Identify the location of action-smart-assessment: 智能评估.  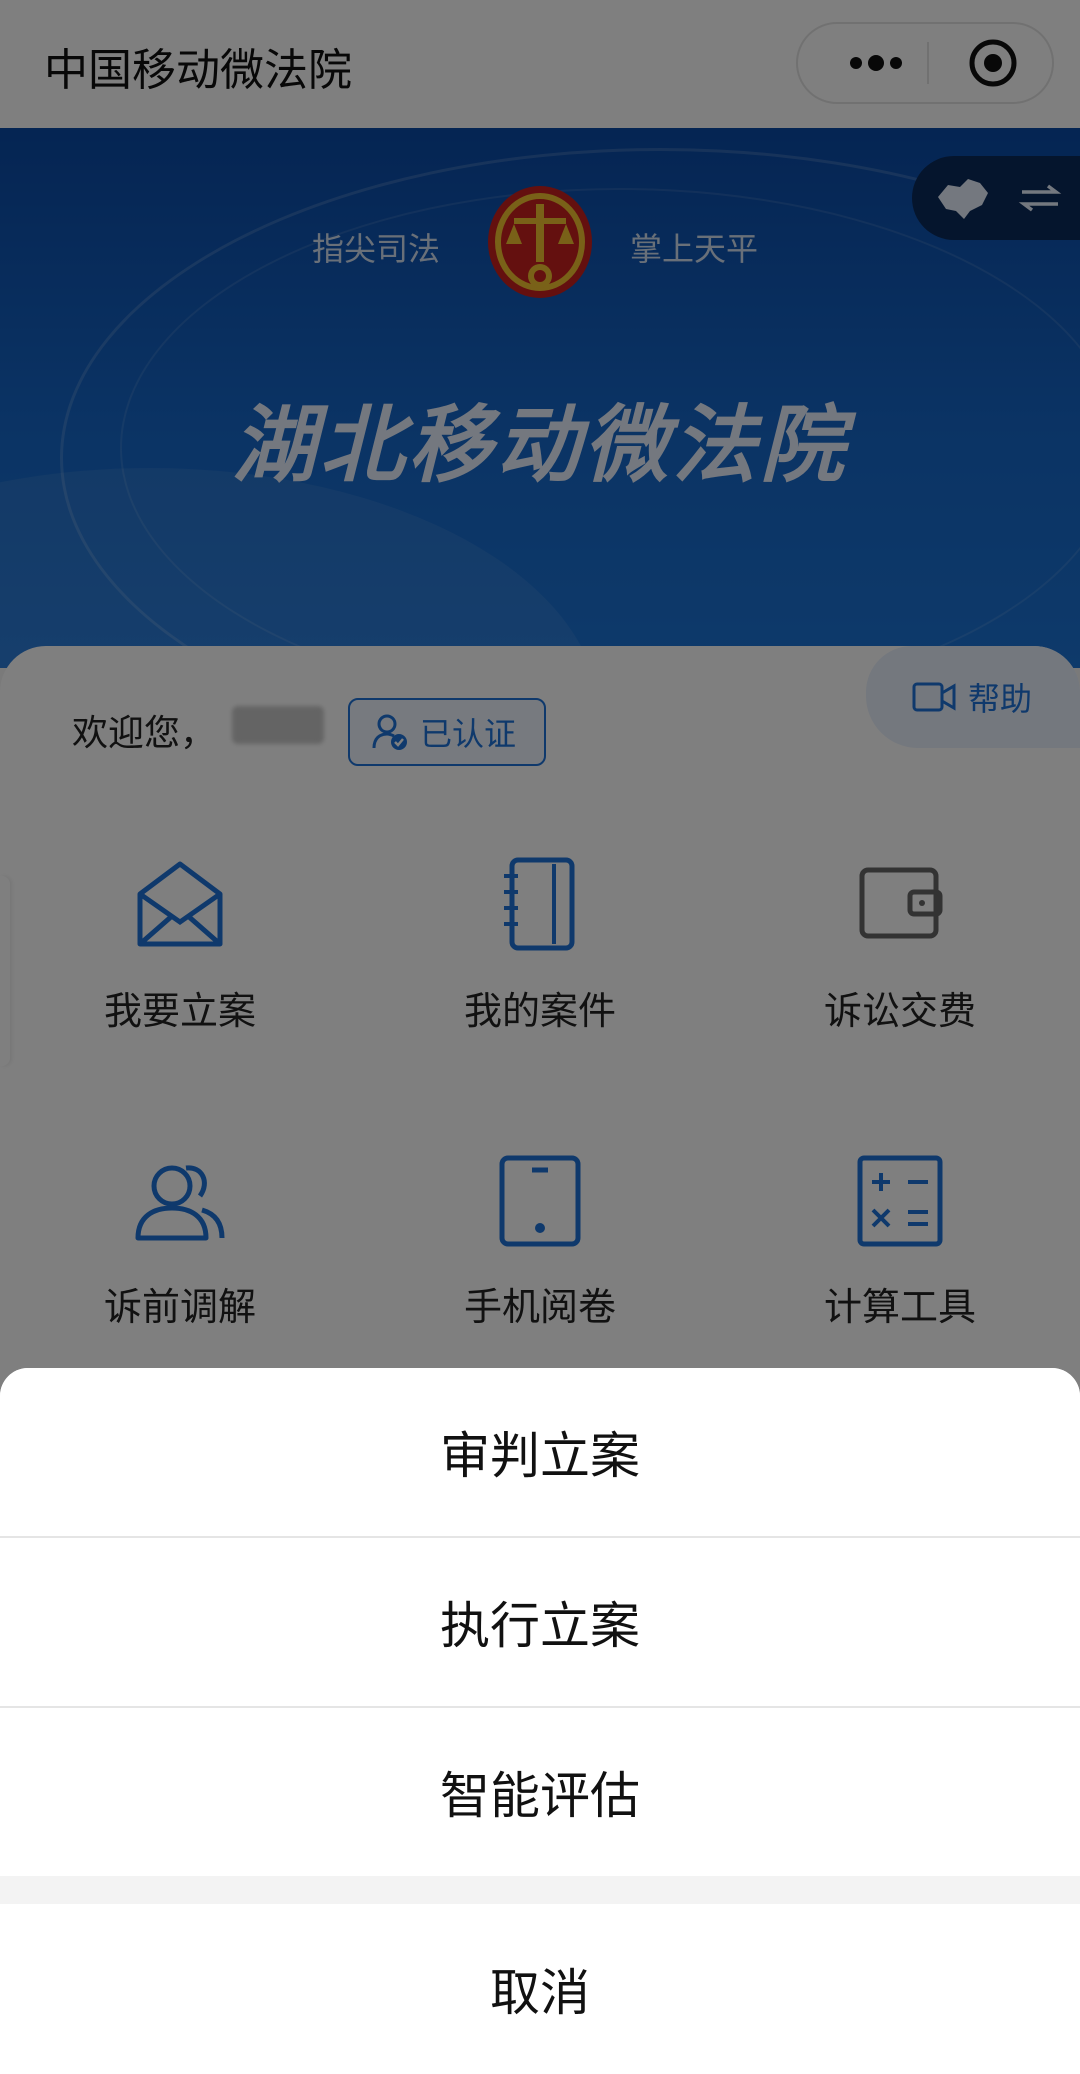
(540, 1792).